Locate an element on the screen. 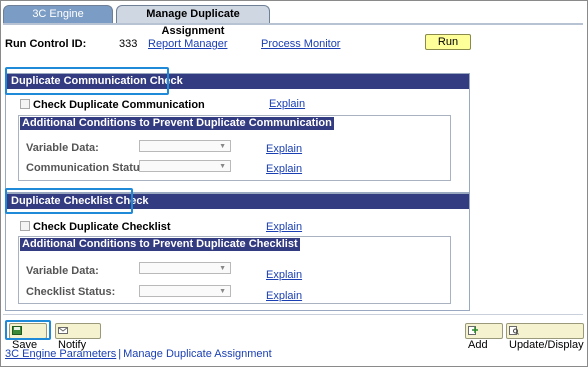  communication-status-label: Communication Status: is located at coordinates (88, 168).